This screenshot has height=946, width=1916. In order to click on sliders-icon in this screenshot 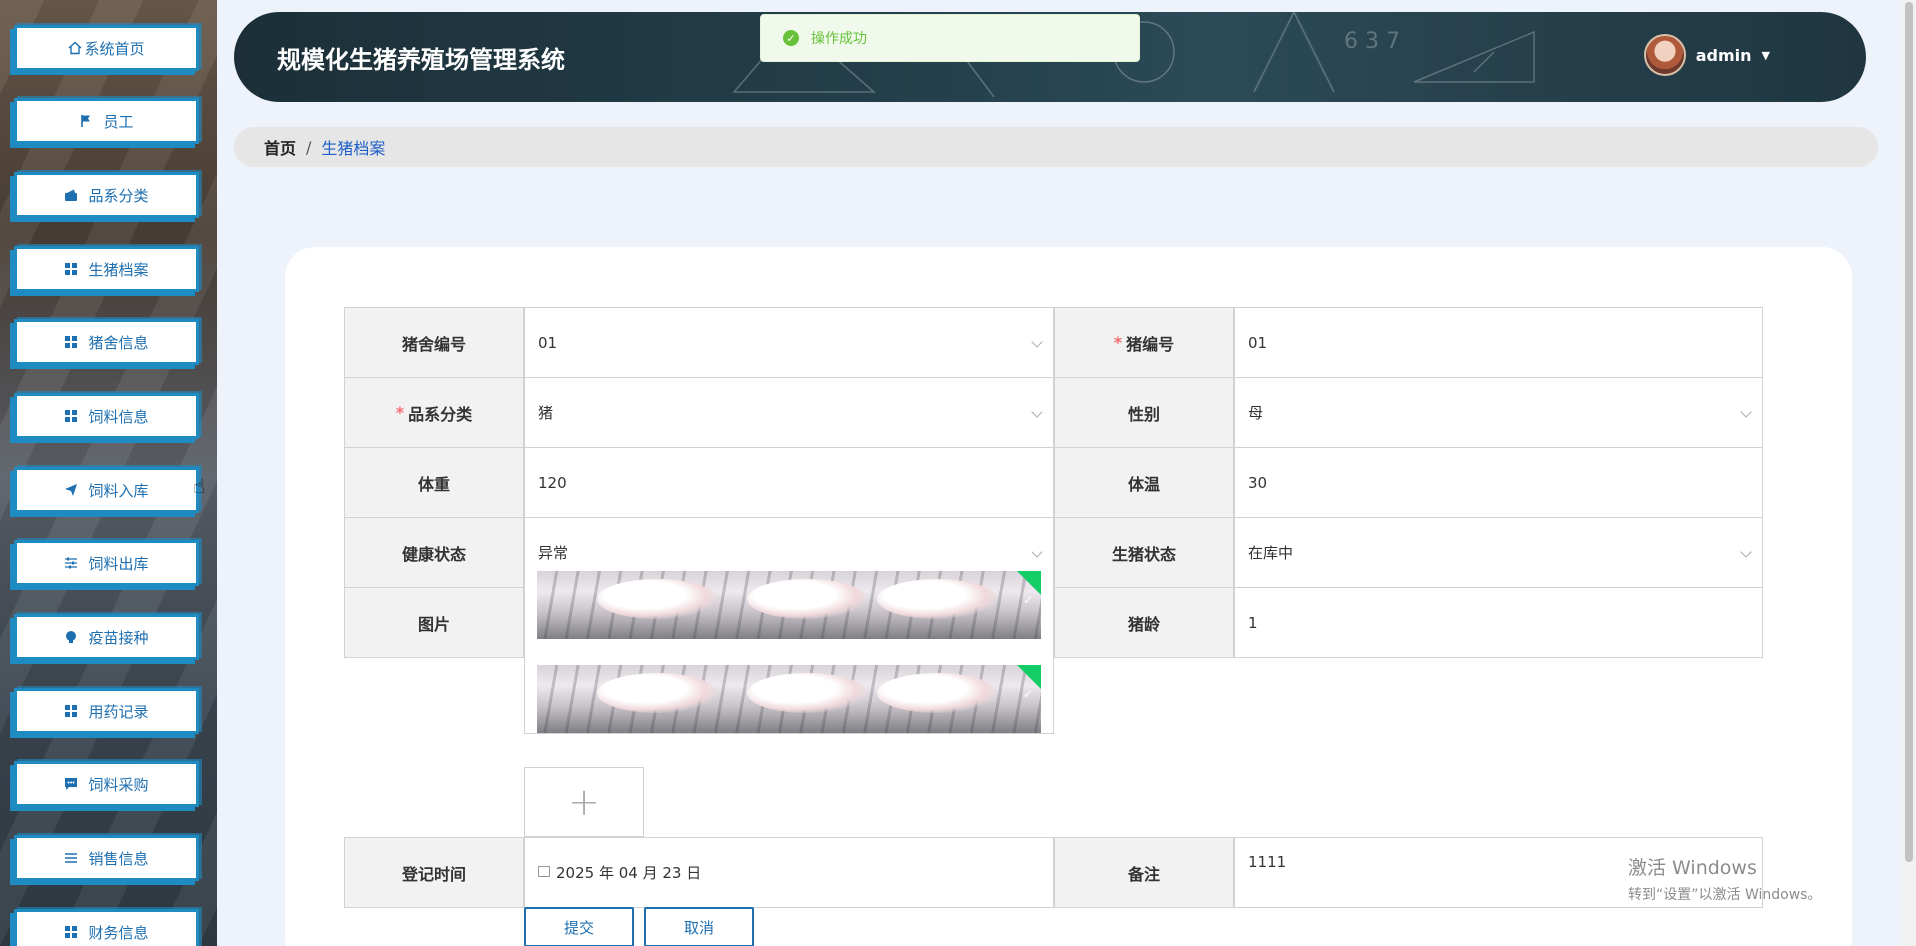, I will do `click(71, 563)`.